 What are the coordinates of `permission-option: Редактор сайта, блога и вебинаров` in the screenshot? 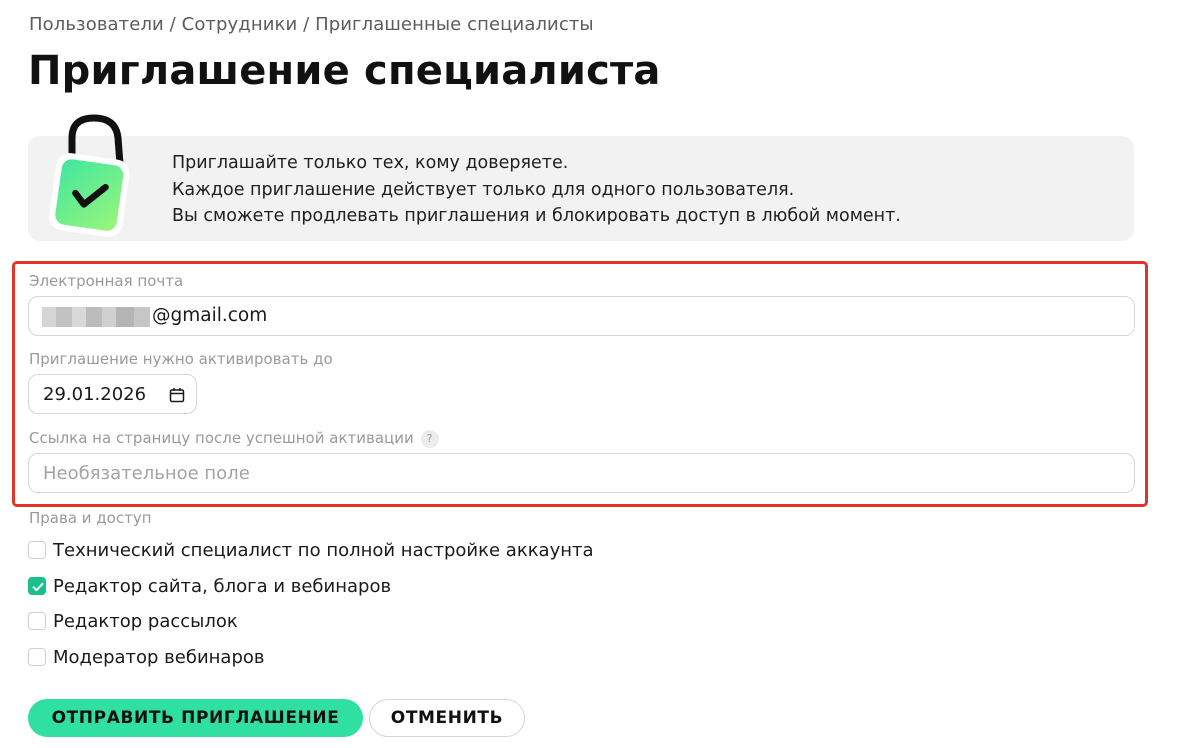 It's located at (209, 586).